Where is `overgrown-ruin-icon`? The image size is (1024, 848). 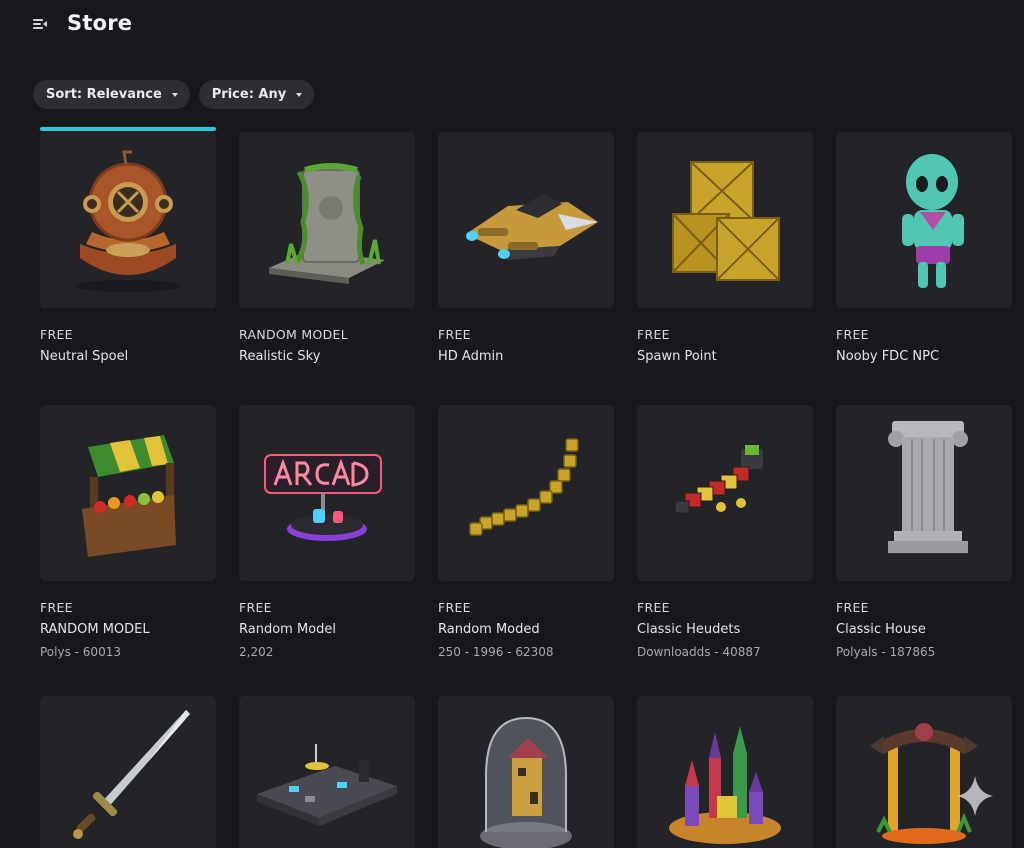
overgrown-ruin-icon is located at coordinates (327, 223).